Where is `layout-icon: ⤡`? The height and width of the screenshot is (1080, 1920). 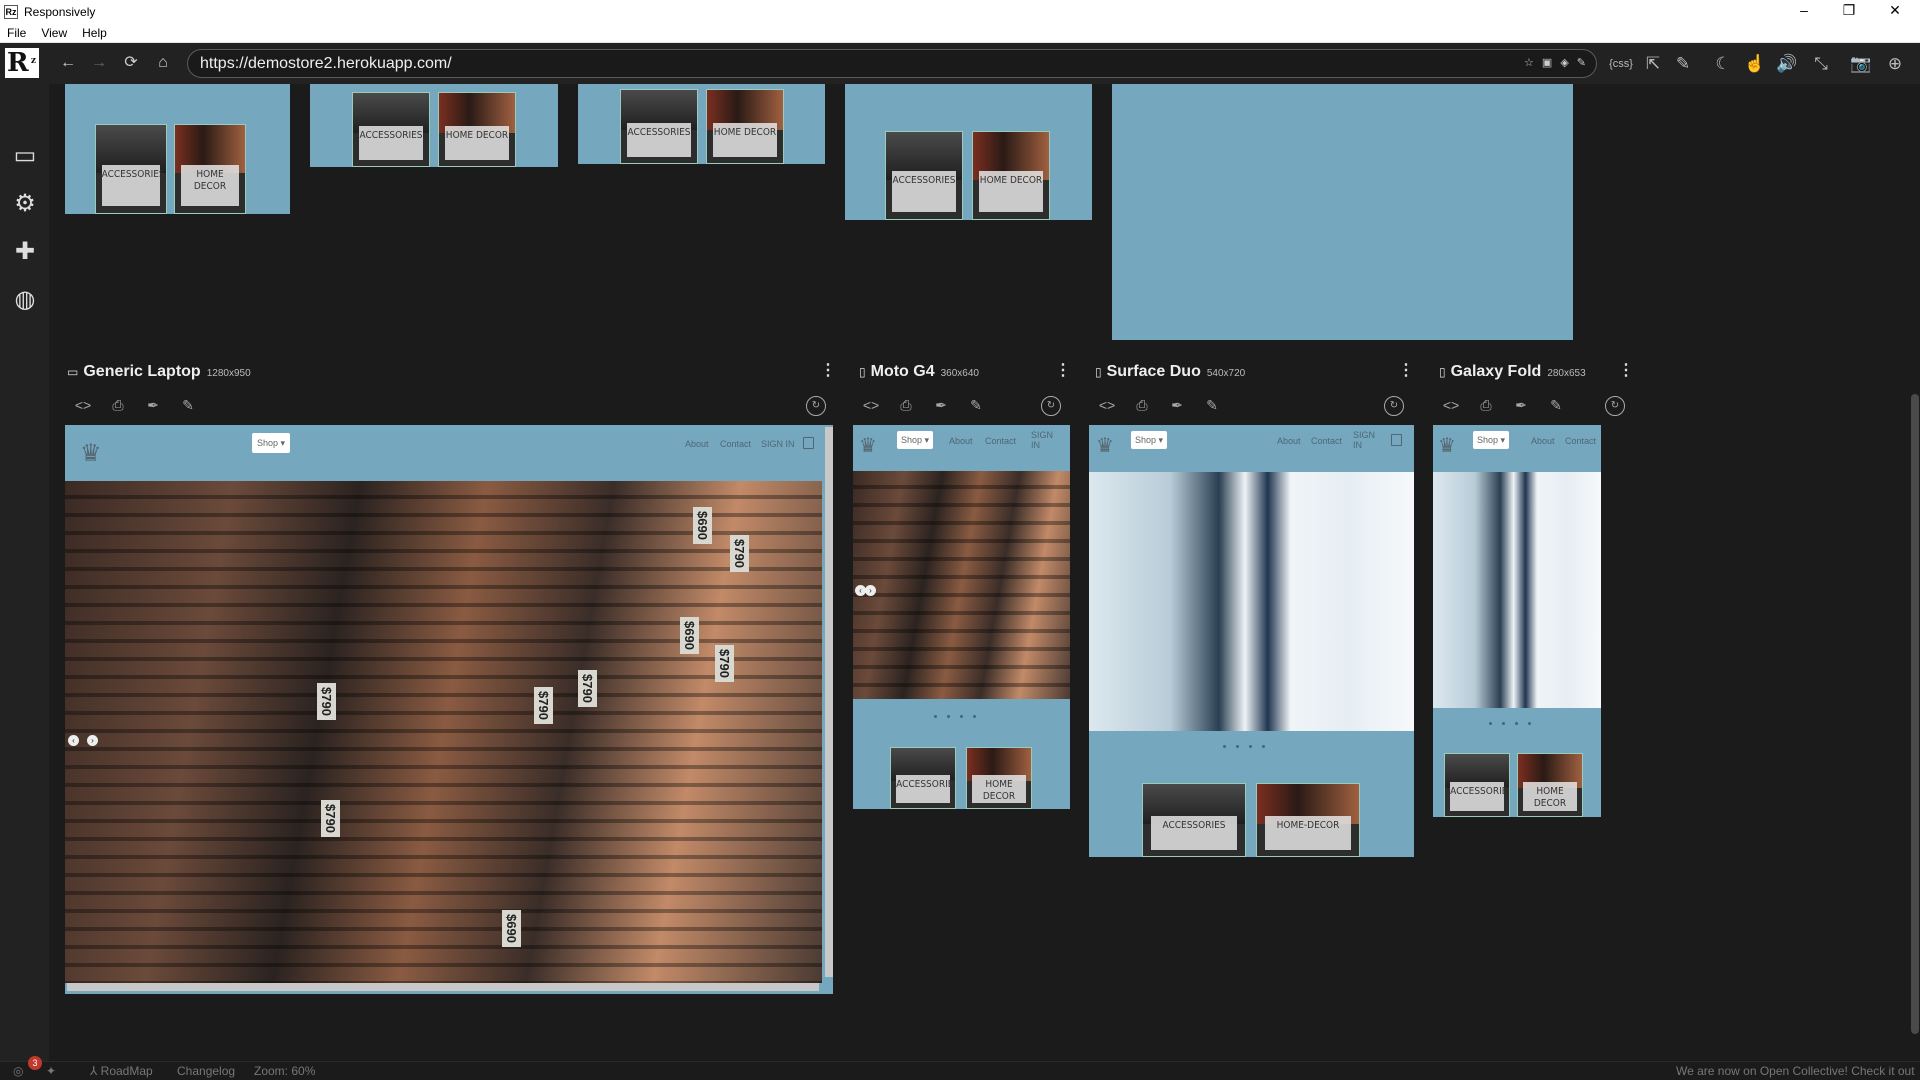
layout-icon: ⤡ is located at coordinates (1821, 64).